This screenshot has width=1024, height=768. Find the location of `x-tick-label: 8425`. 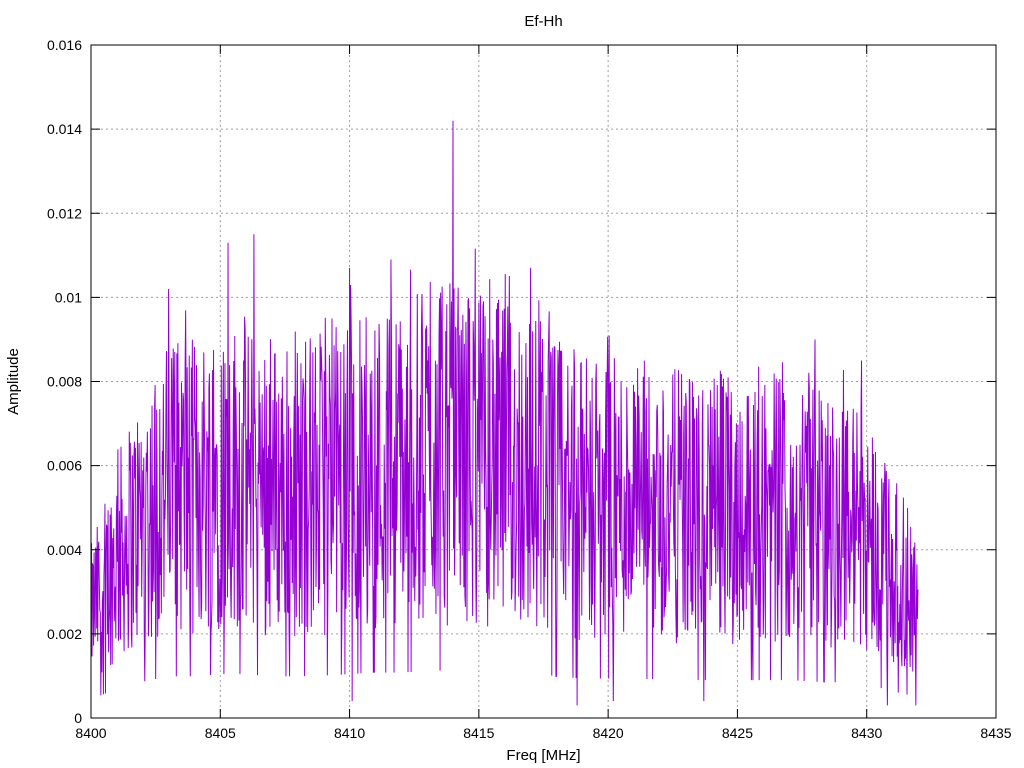

x-tick-label: 8425 is located at coordinates (737, 733).